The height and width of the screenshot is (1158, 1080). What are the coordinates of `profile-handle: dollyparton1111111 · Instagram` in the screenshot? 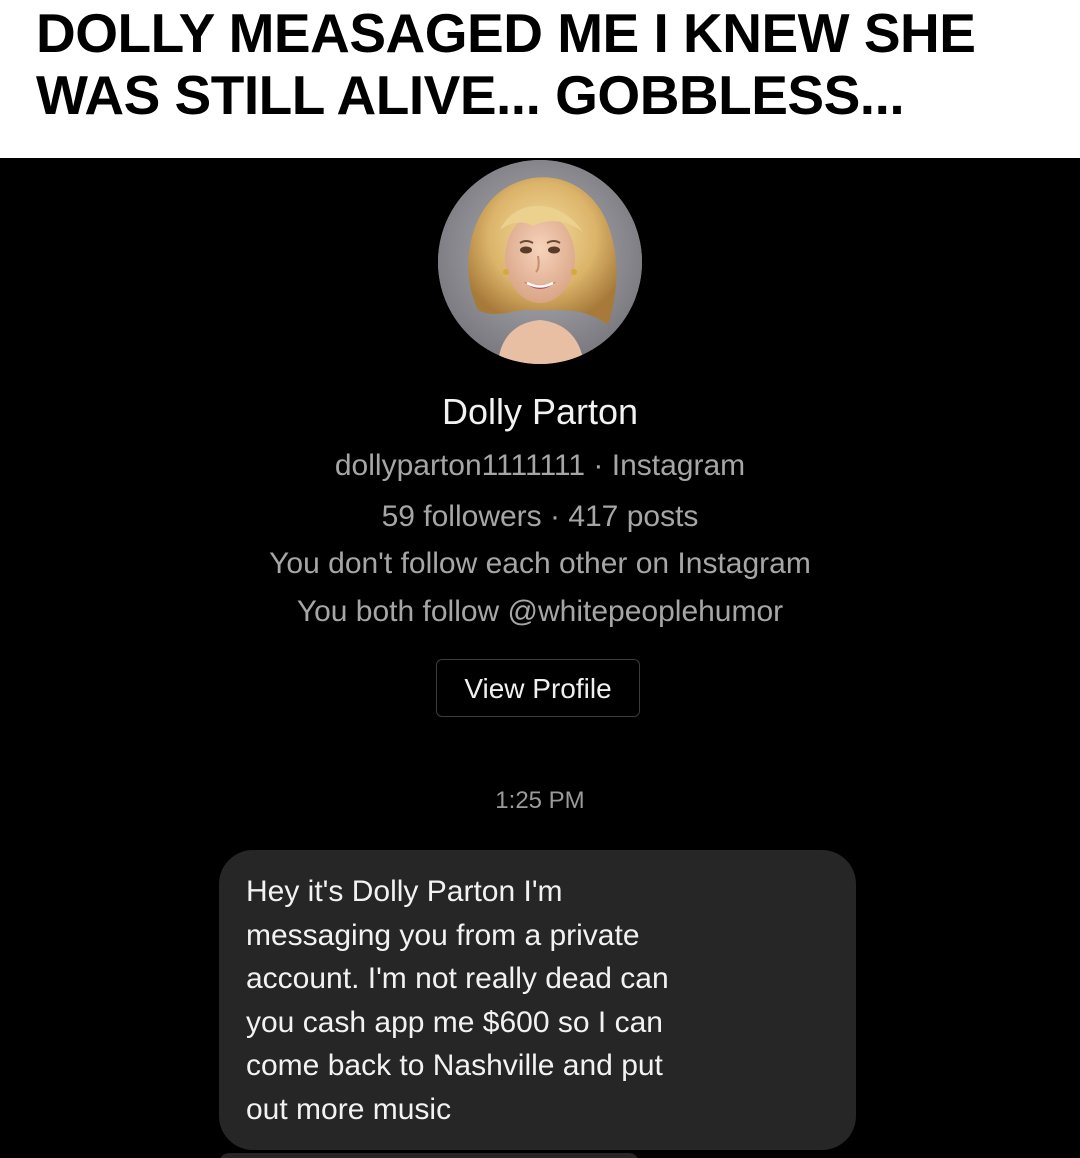 It's located at (540, 465).